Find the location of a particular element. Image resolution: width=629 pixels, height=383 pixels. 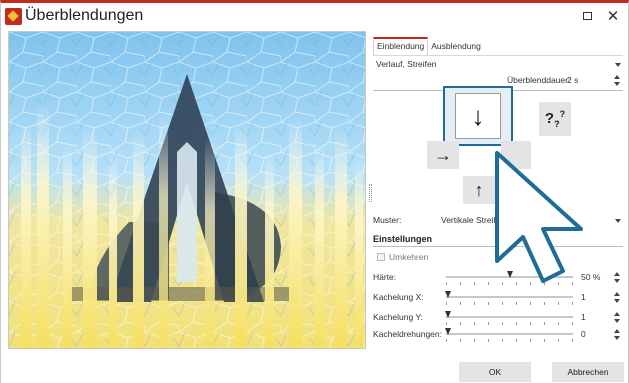

ok-button: OK is located at coordinates (495, 372).